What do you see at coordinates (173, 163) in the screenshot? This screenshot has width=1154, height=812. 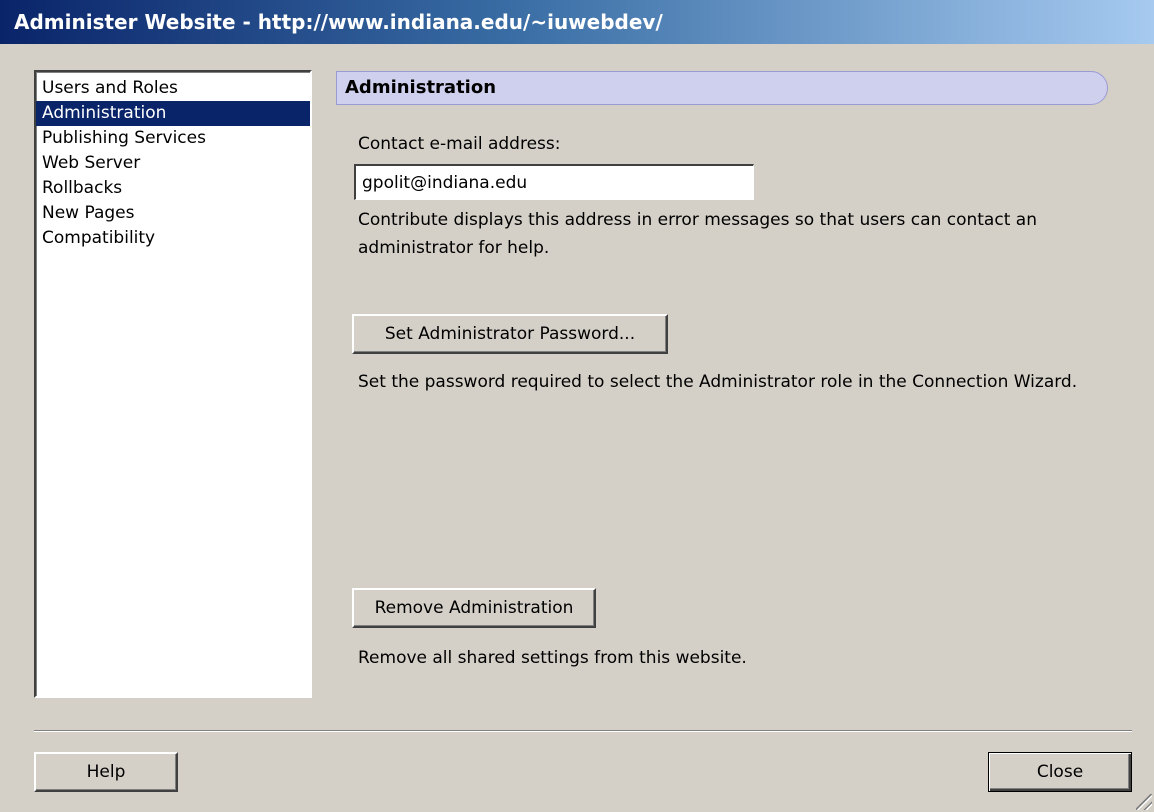 I see `sidebar-item-web-server: Web Server` at bounding box center [173, 163].